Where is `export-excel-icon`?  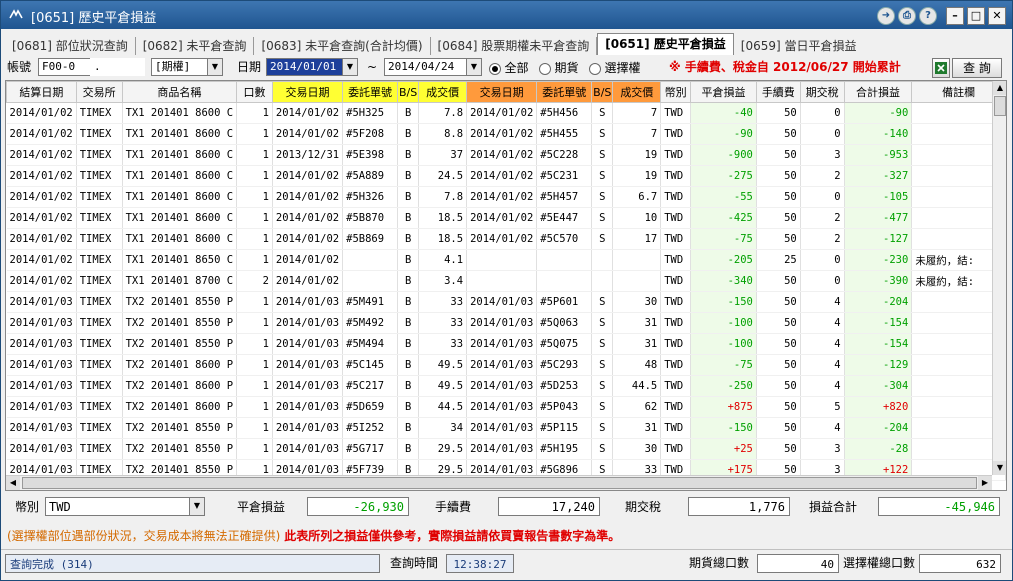
export-excel-icon is located at coordinates (941, 68).